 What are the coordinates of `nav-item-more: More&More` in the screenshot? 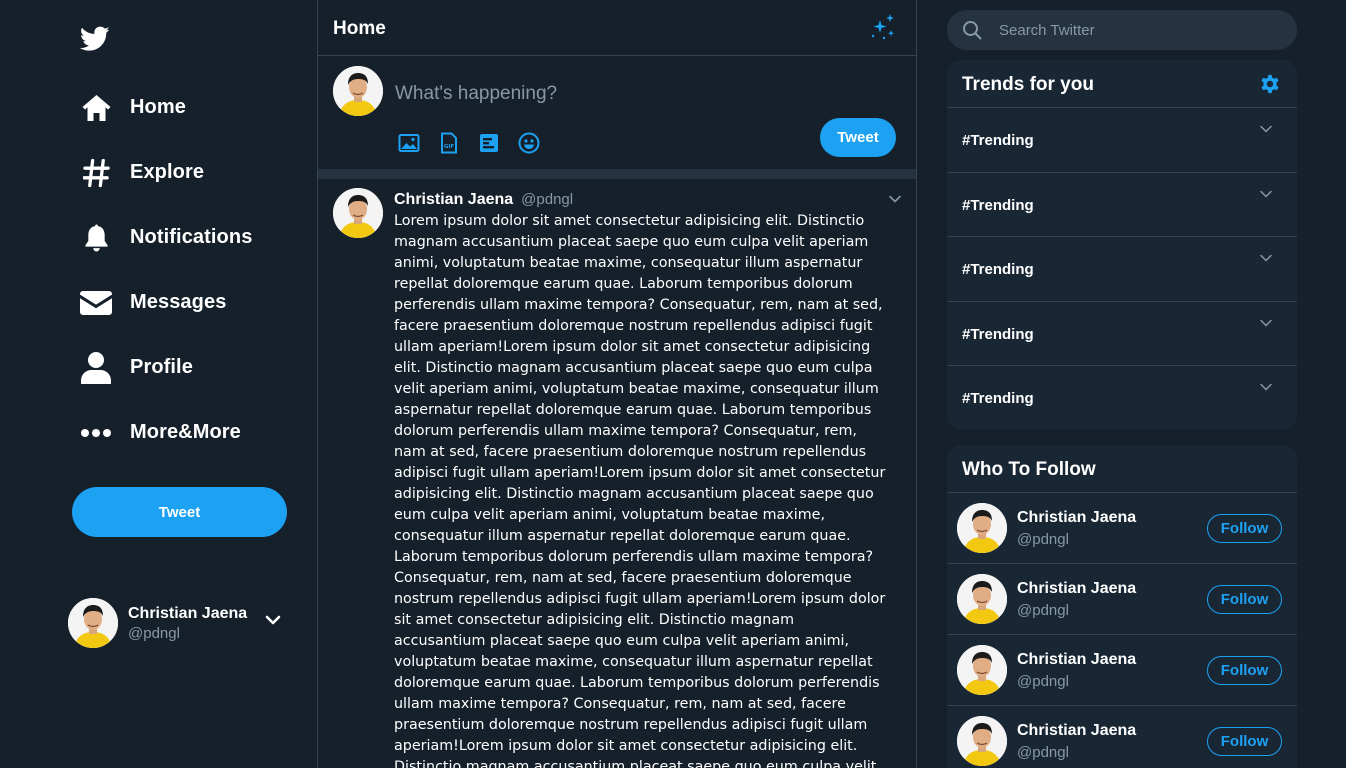 It's located at (166, 432).